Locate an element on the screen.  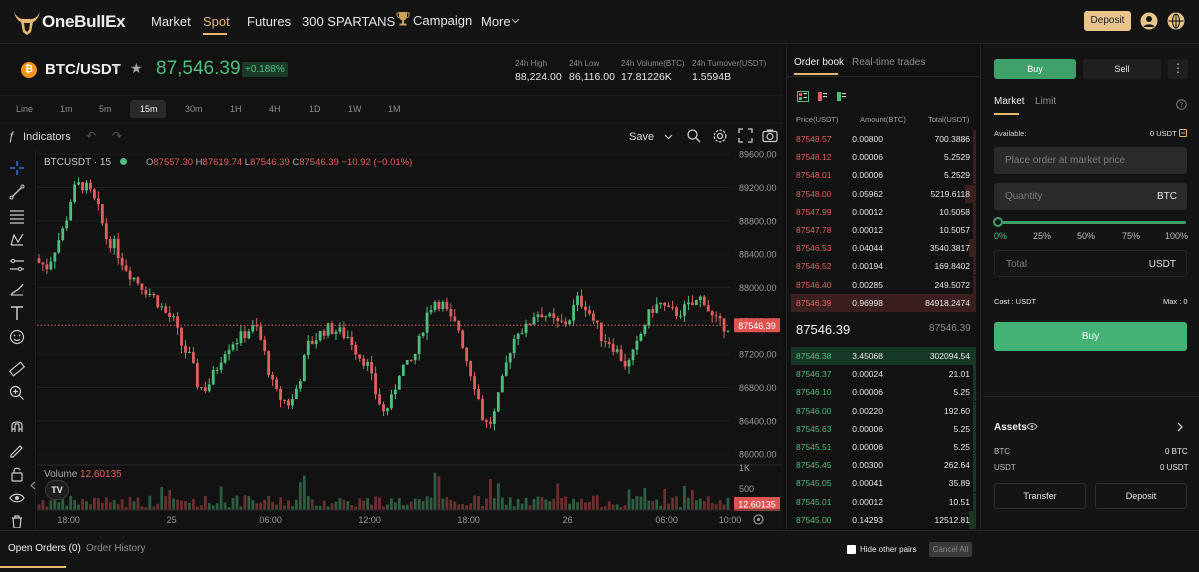
zoom-in-icon is located at coordinates (17, 393).